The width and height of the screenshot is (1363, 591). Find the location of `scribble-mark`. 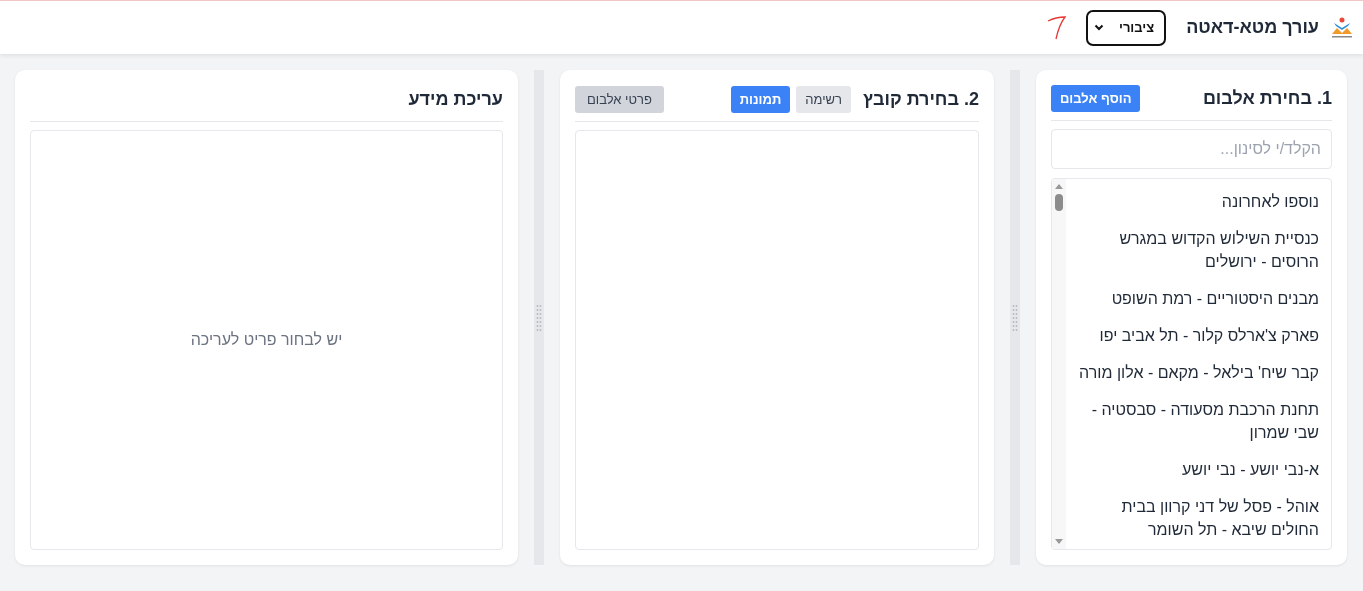

scribble-mark is located at coordinates (1057, 27).